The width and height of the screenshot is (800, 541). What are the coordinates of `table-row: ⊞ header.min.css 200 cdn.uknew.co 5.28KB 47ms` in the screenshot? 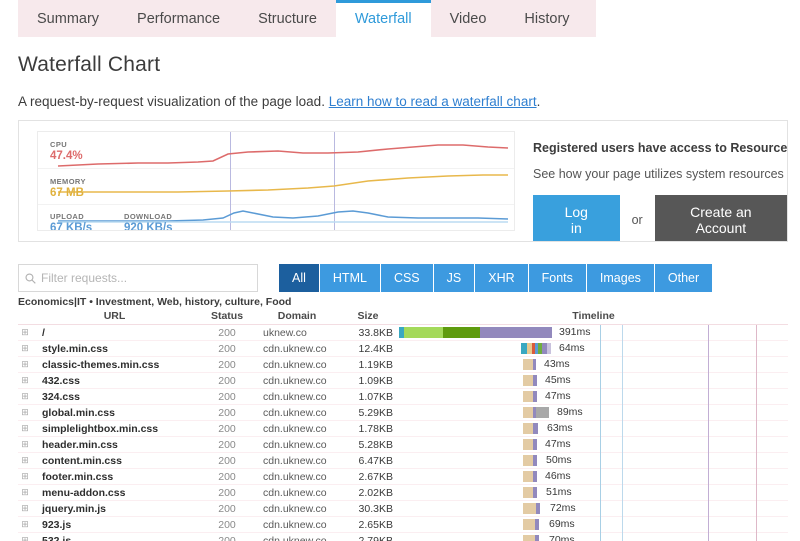 It's located at (403, 445).